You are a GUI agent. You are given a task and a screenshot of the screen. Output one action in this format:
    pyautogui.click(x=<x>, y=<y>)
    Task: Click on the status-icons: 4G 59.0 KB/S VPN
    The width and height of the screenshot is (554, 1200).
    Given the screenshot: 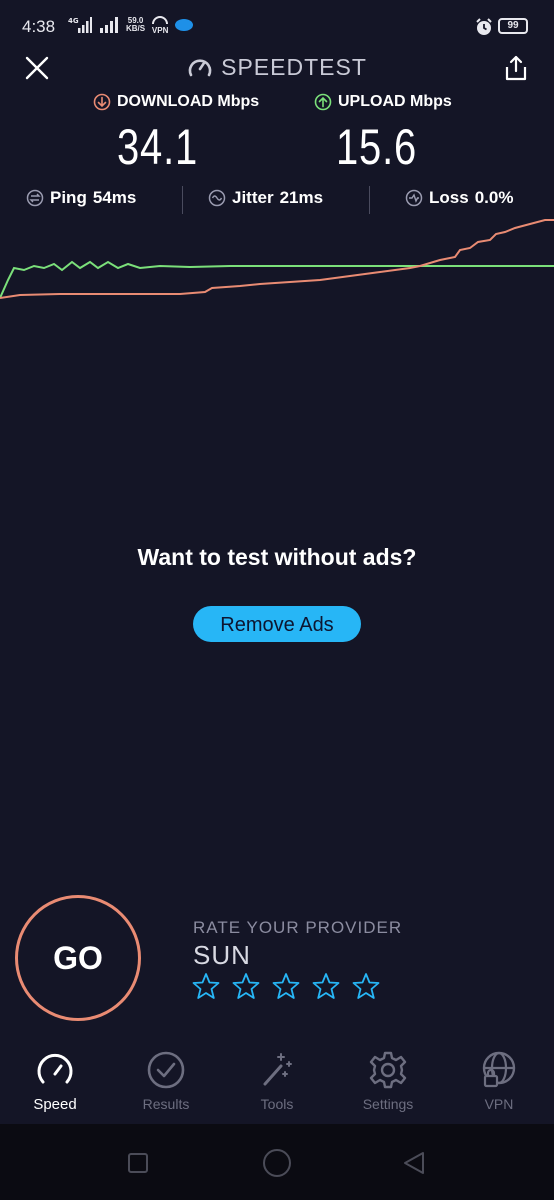 What is the action you would take?
    pyautogui.click(x=130, y=25)
    